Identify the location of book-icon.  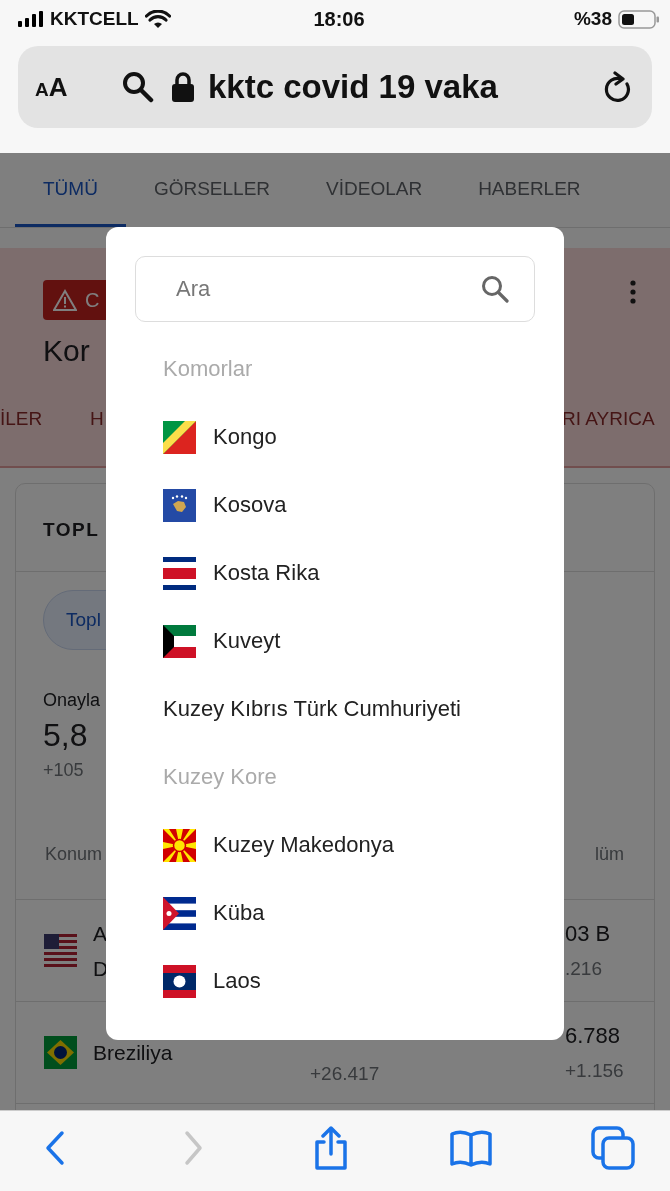
(471, 1148).